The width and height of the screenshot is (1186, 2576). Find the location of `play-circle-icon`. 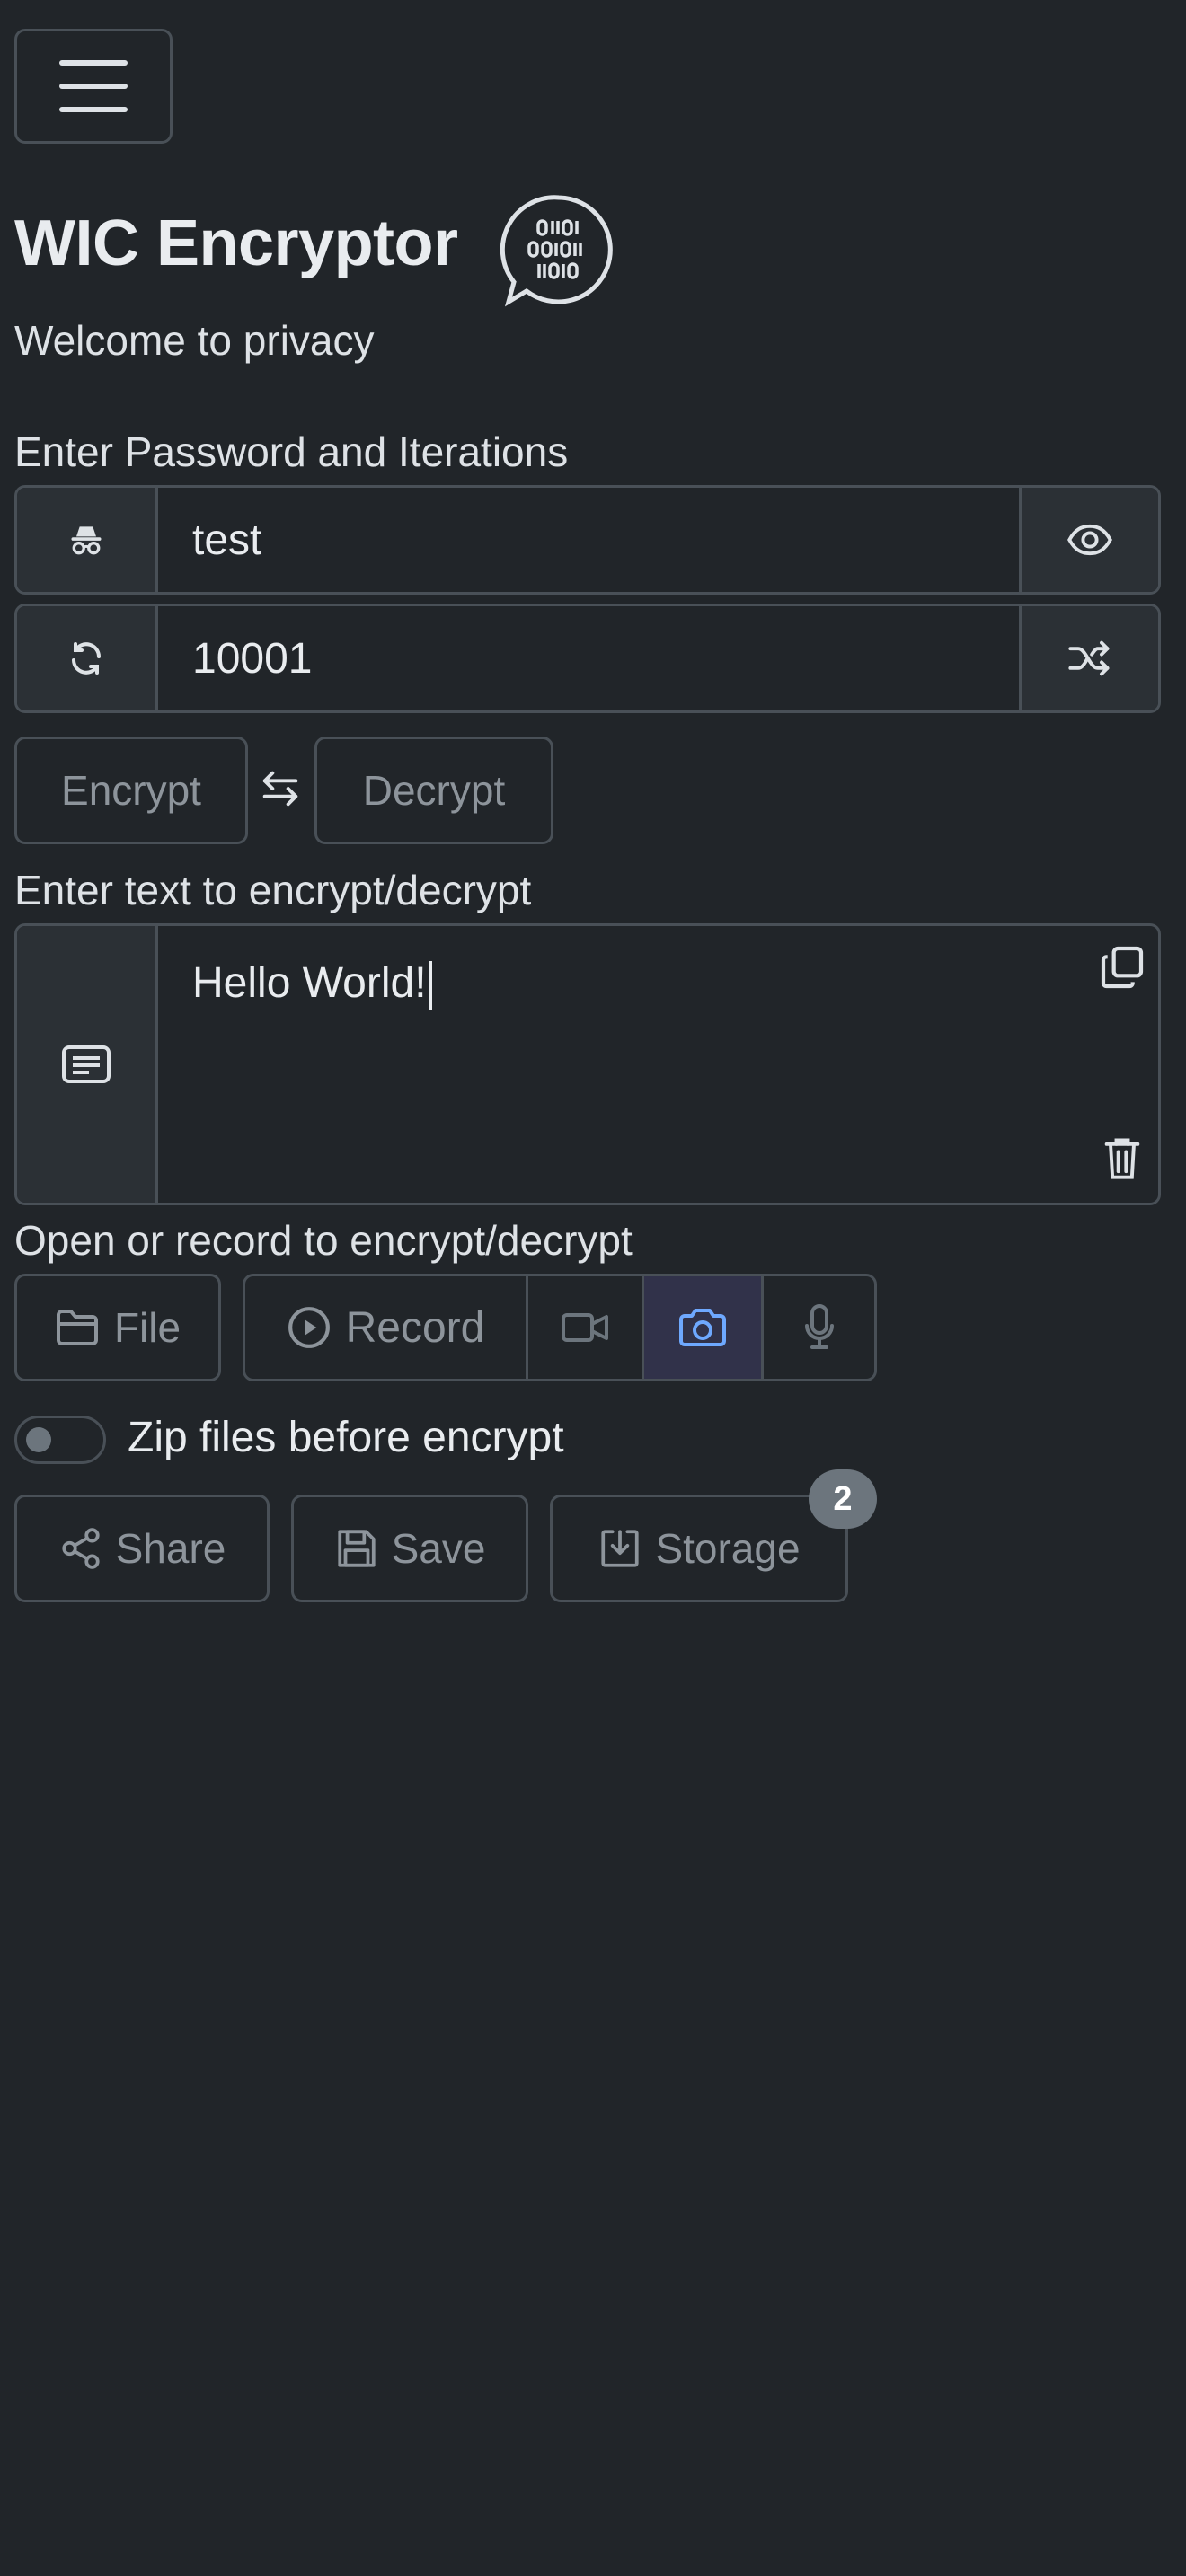

play-circle-icon is located at coordinates (309, 1327).